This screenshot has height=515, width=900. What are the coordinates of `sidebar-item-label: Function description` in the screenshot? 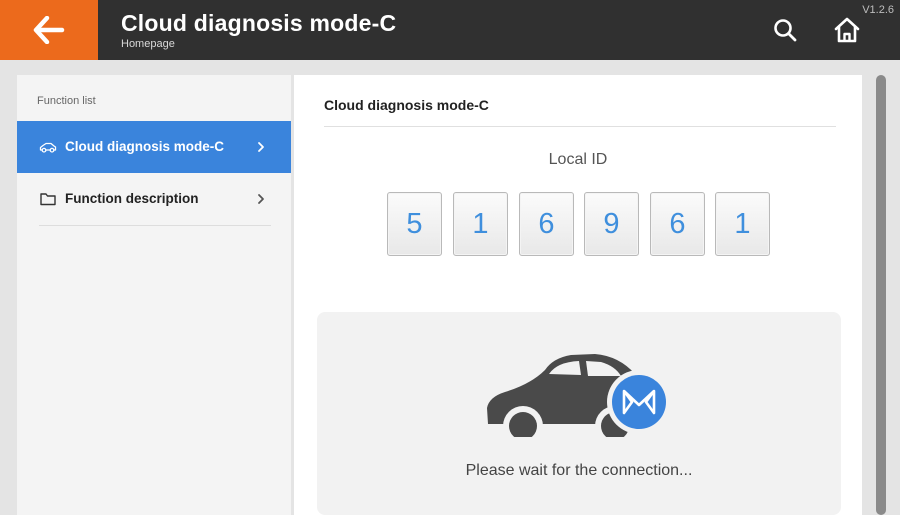 It's located at (132, 198).